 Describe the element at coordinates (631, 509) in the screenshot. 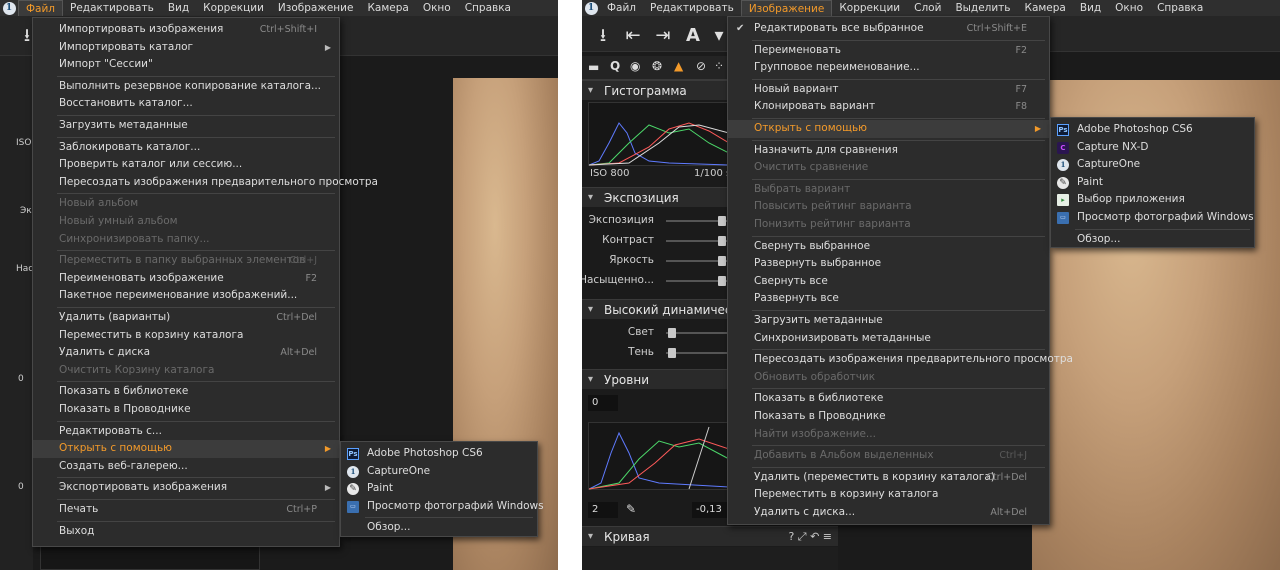

I see `eyedropper-icon: ✎` at that location.